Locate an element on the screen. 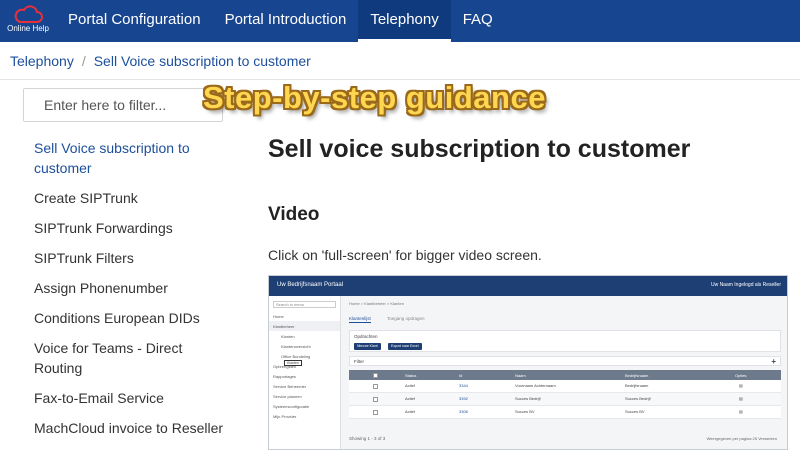 This screenshot has height=450, width=800. sidebar-item-assign-phonenumber: Assign Phonenumber is located at coordinates (129, 288).